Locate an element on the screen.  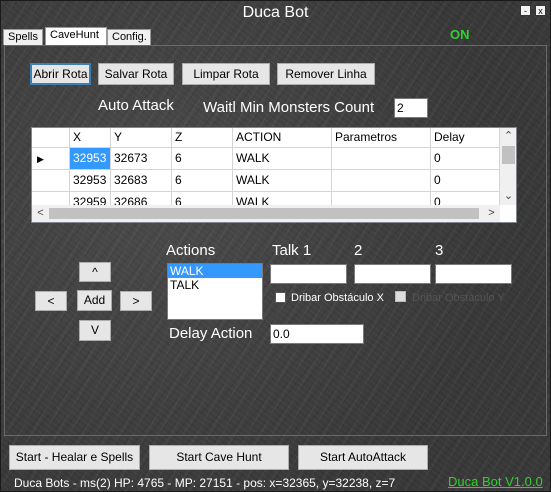
list-item: WALK is located at coordinates (215, 271).